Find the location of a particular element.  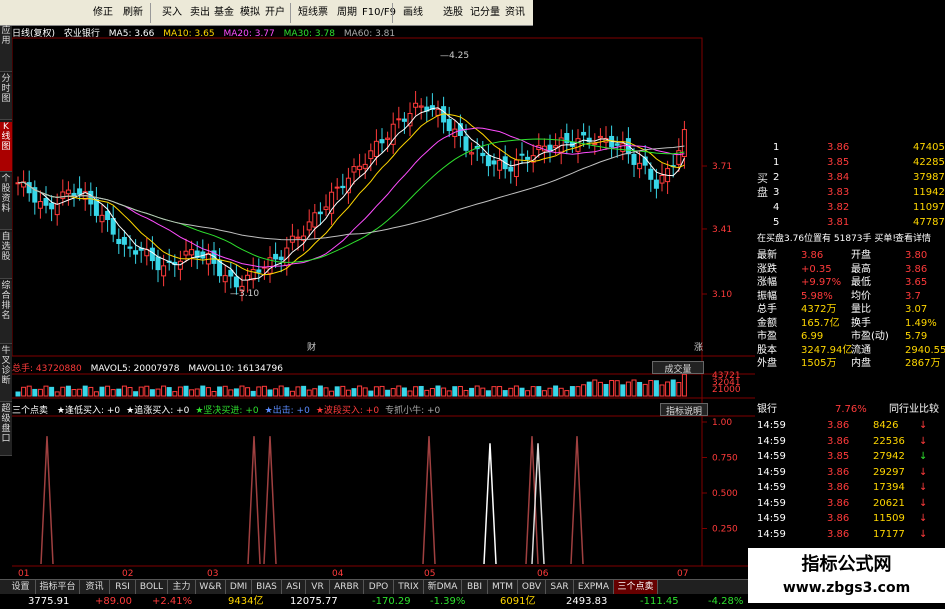

tick-time: 14:59 is located at coordinates (771, 534).